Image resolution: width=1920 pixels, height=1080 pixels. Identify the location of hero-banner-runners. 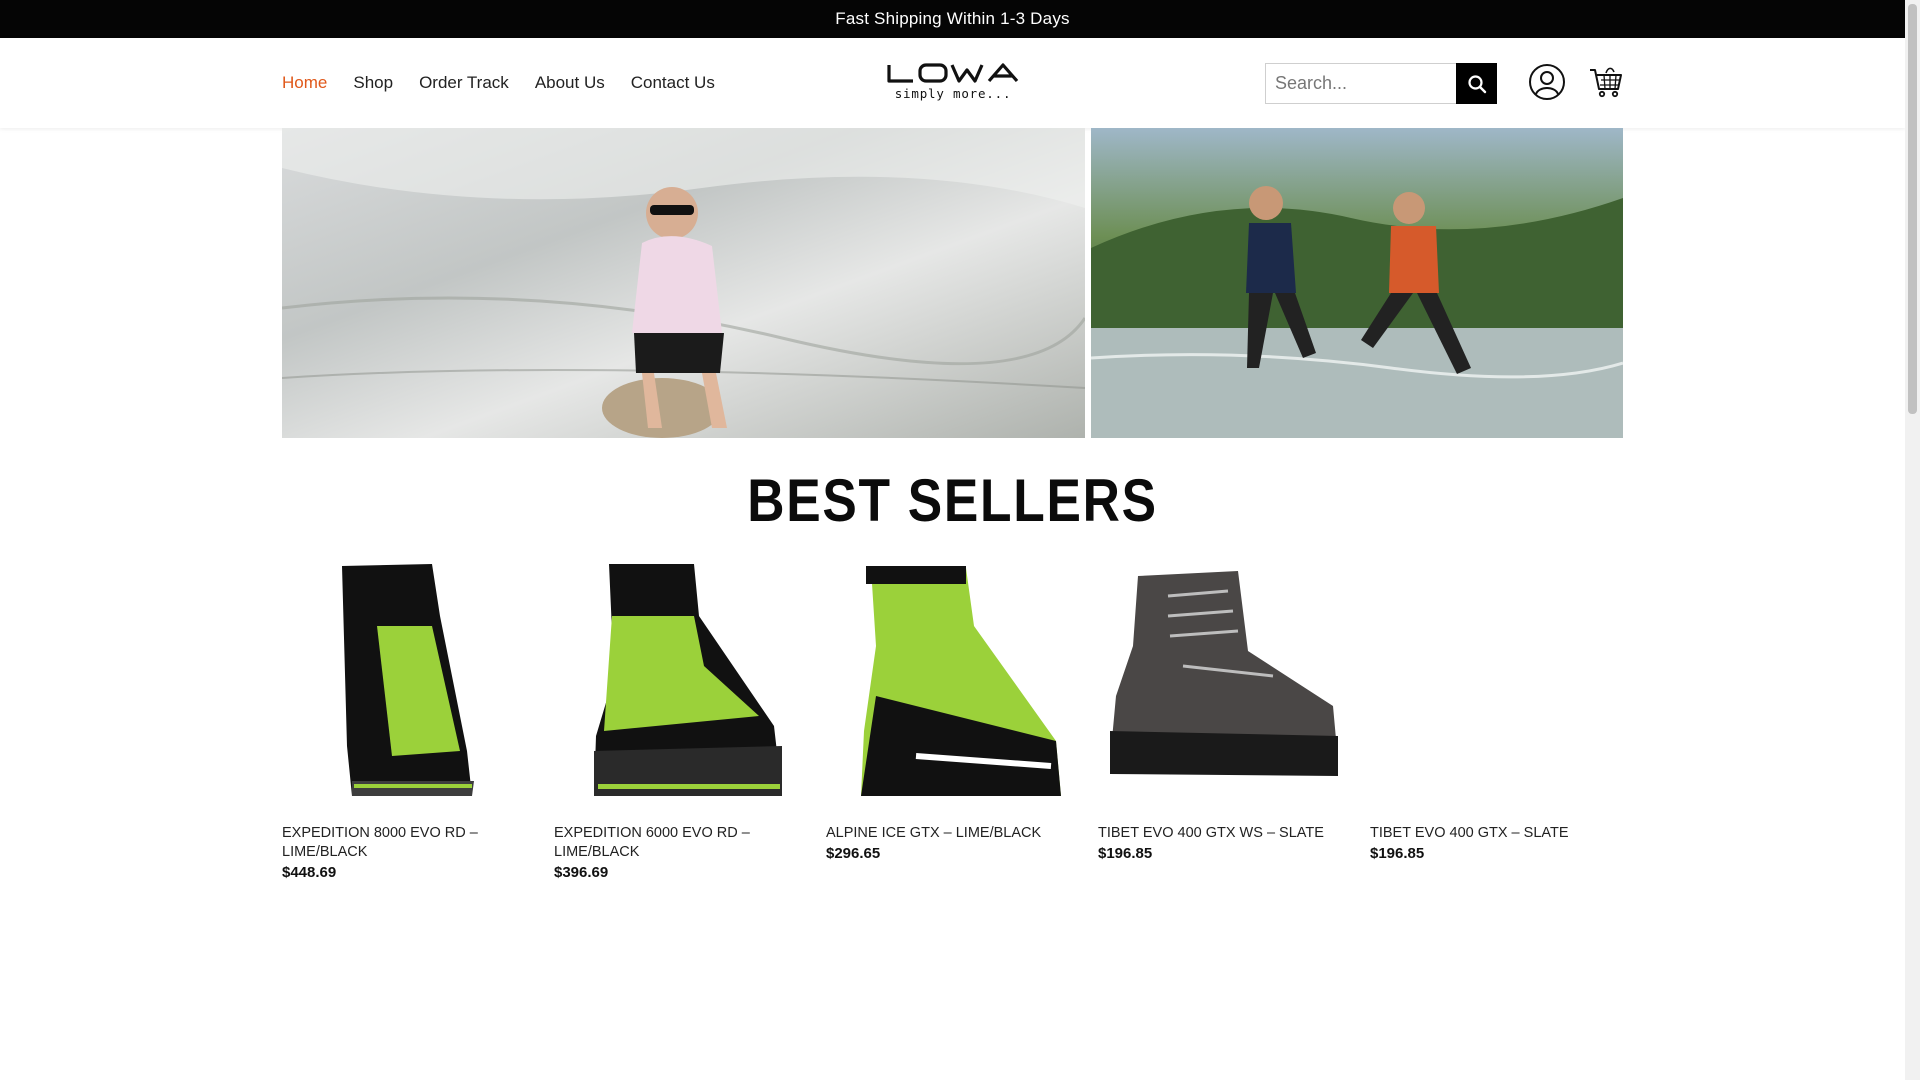
(1357, 283).